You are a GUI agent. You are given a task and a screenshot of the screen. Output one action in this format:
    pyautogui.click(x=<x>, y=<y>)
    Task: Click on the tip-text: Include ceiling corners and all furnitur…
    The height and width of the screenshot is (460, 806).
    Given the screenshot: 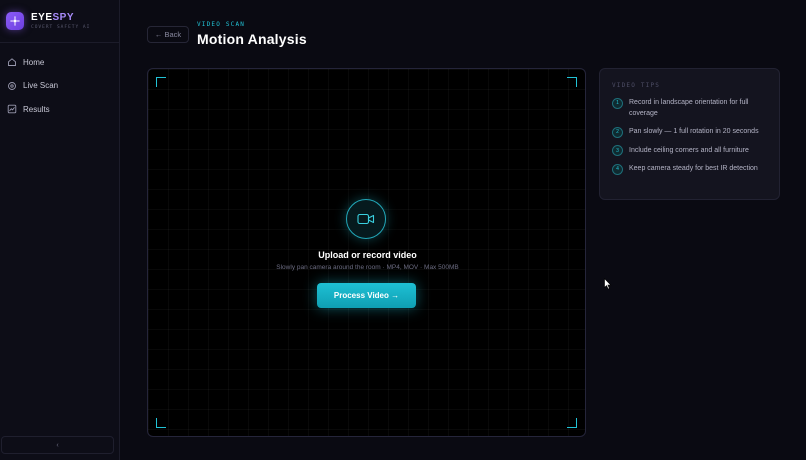 What is the action you would take?
    pyautogui.click(x=689, y=150)
    